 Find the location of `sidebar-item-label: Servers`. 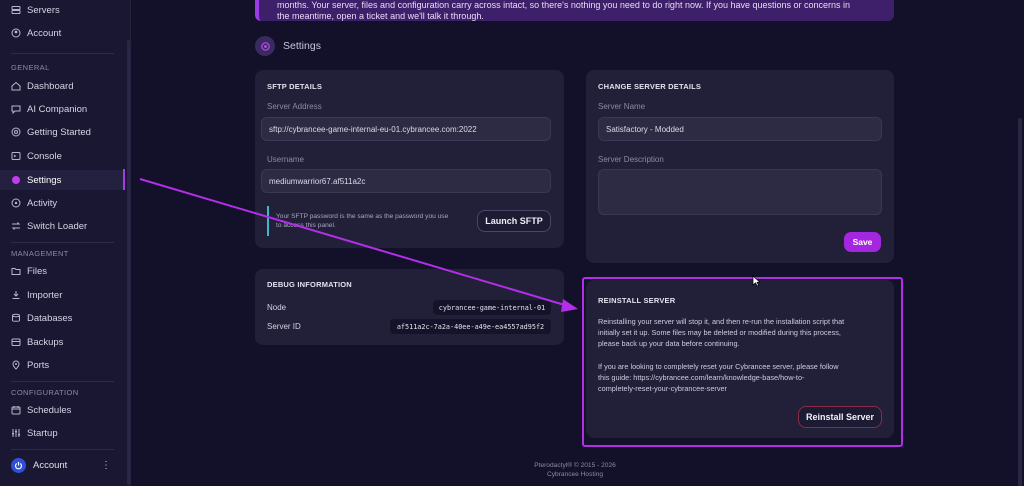

sidebar-item-label: Servers is located at coordinates (43, 10).